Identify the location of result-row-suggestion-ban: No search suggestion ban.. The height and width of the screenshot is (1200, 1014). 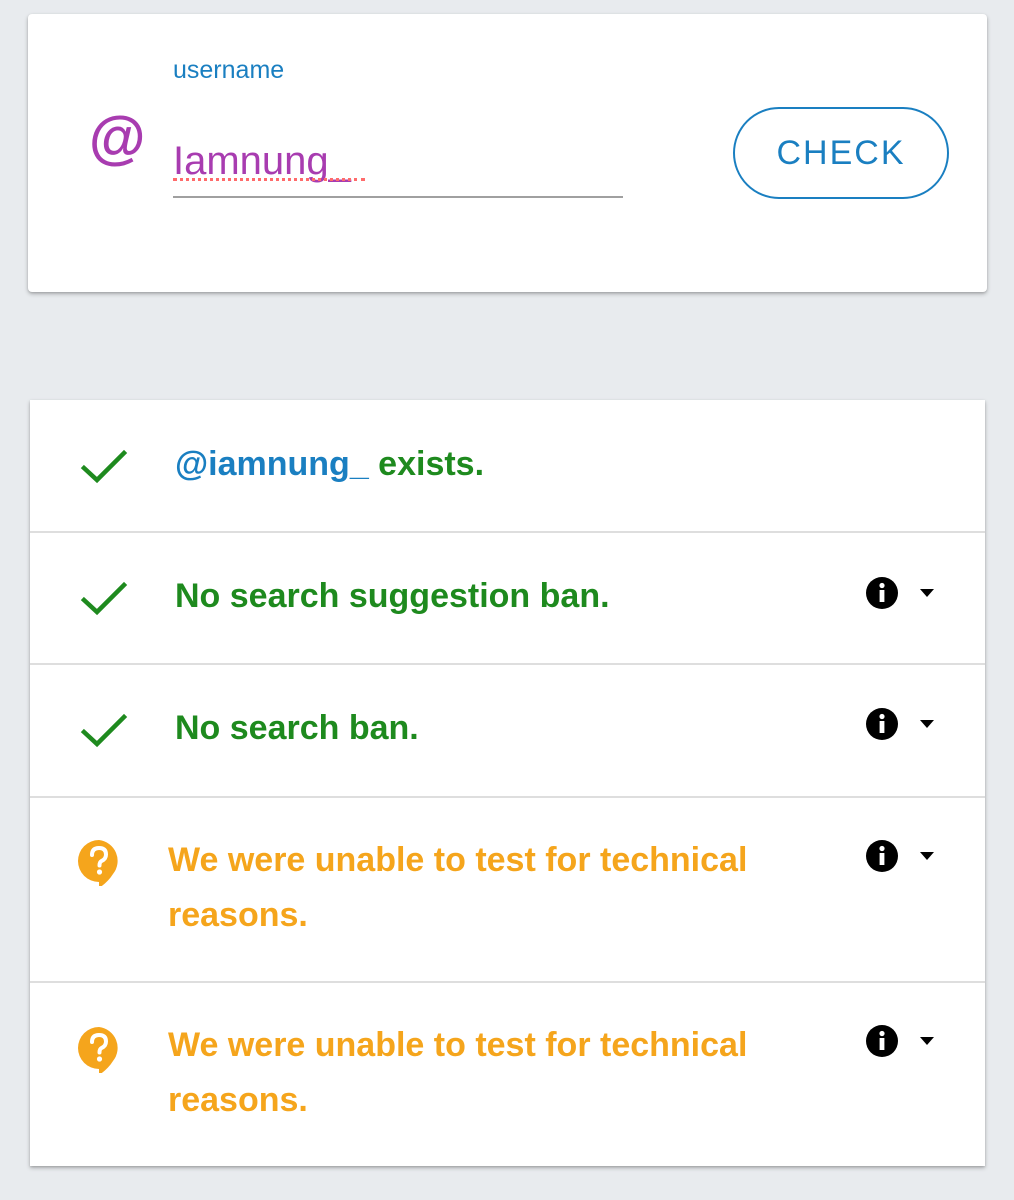
(507, 599).